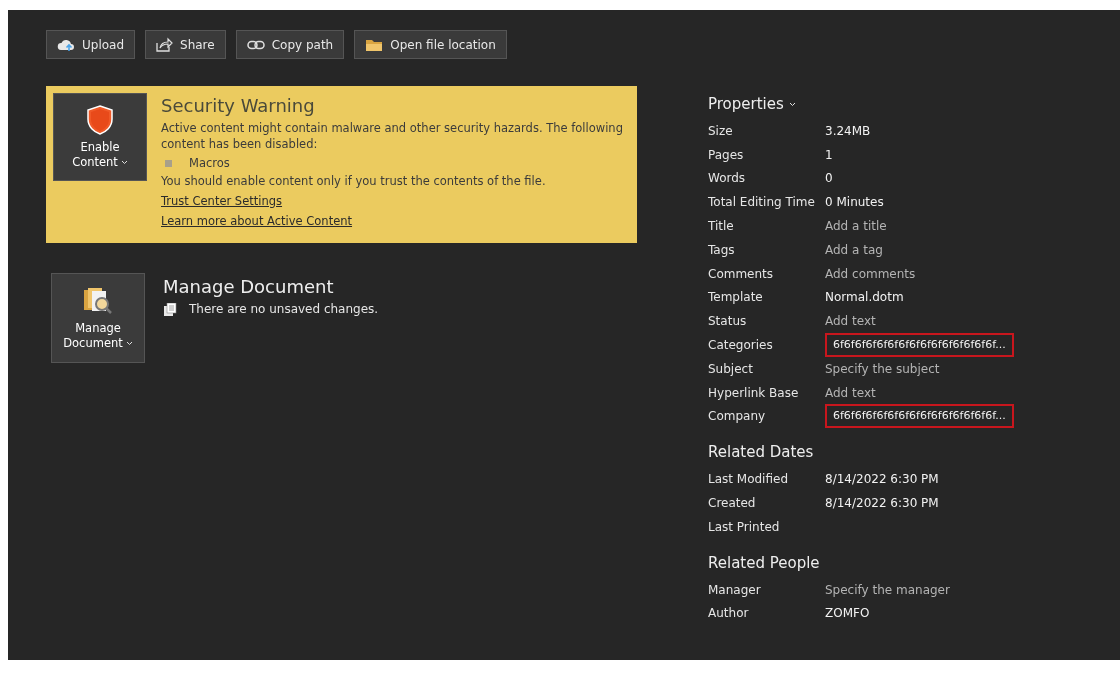 The image size is (1120, 700). Describe the element at coordinates (728, 321) in the screenshot. I see `property-label: Status` at that location.